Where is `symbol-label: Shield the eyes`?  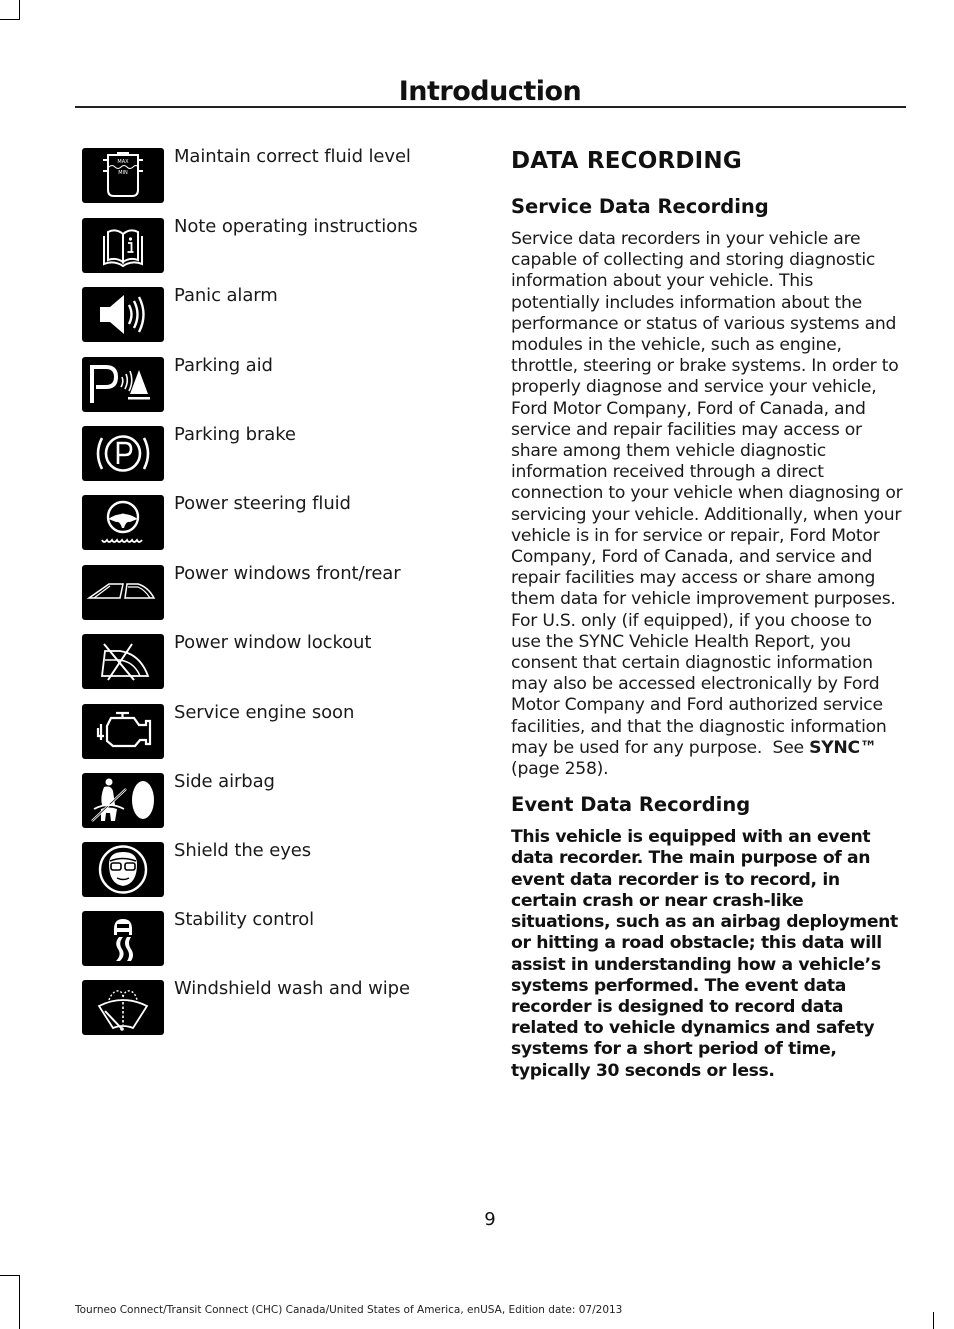
symbol-label: Shield the eyes is located at coordinates (242, 850).